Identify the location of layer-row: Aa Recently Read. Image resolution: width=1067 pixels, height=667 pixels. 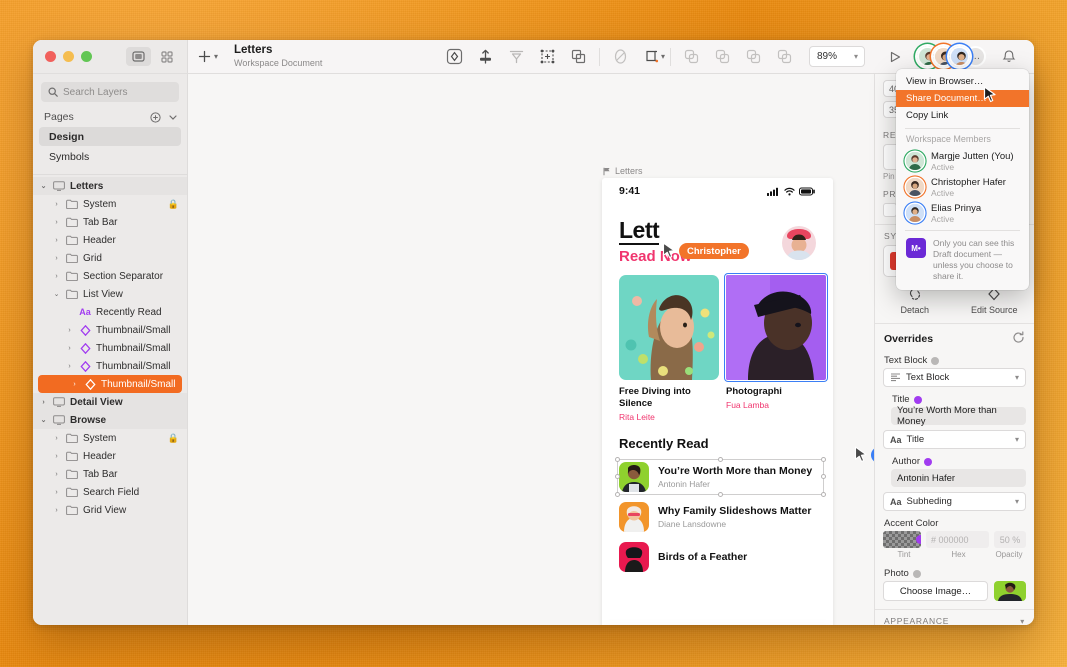
(110, 312).